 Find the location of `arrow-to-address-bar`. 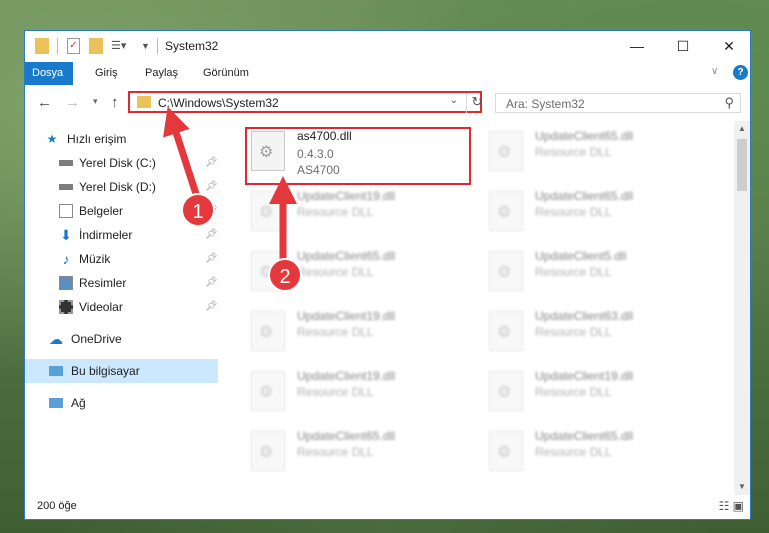

arrow-to-address-bar is located at coordinates (182, 155).